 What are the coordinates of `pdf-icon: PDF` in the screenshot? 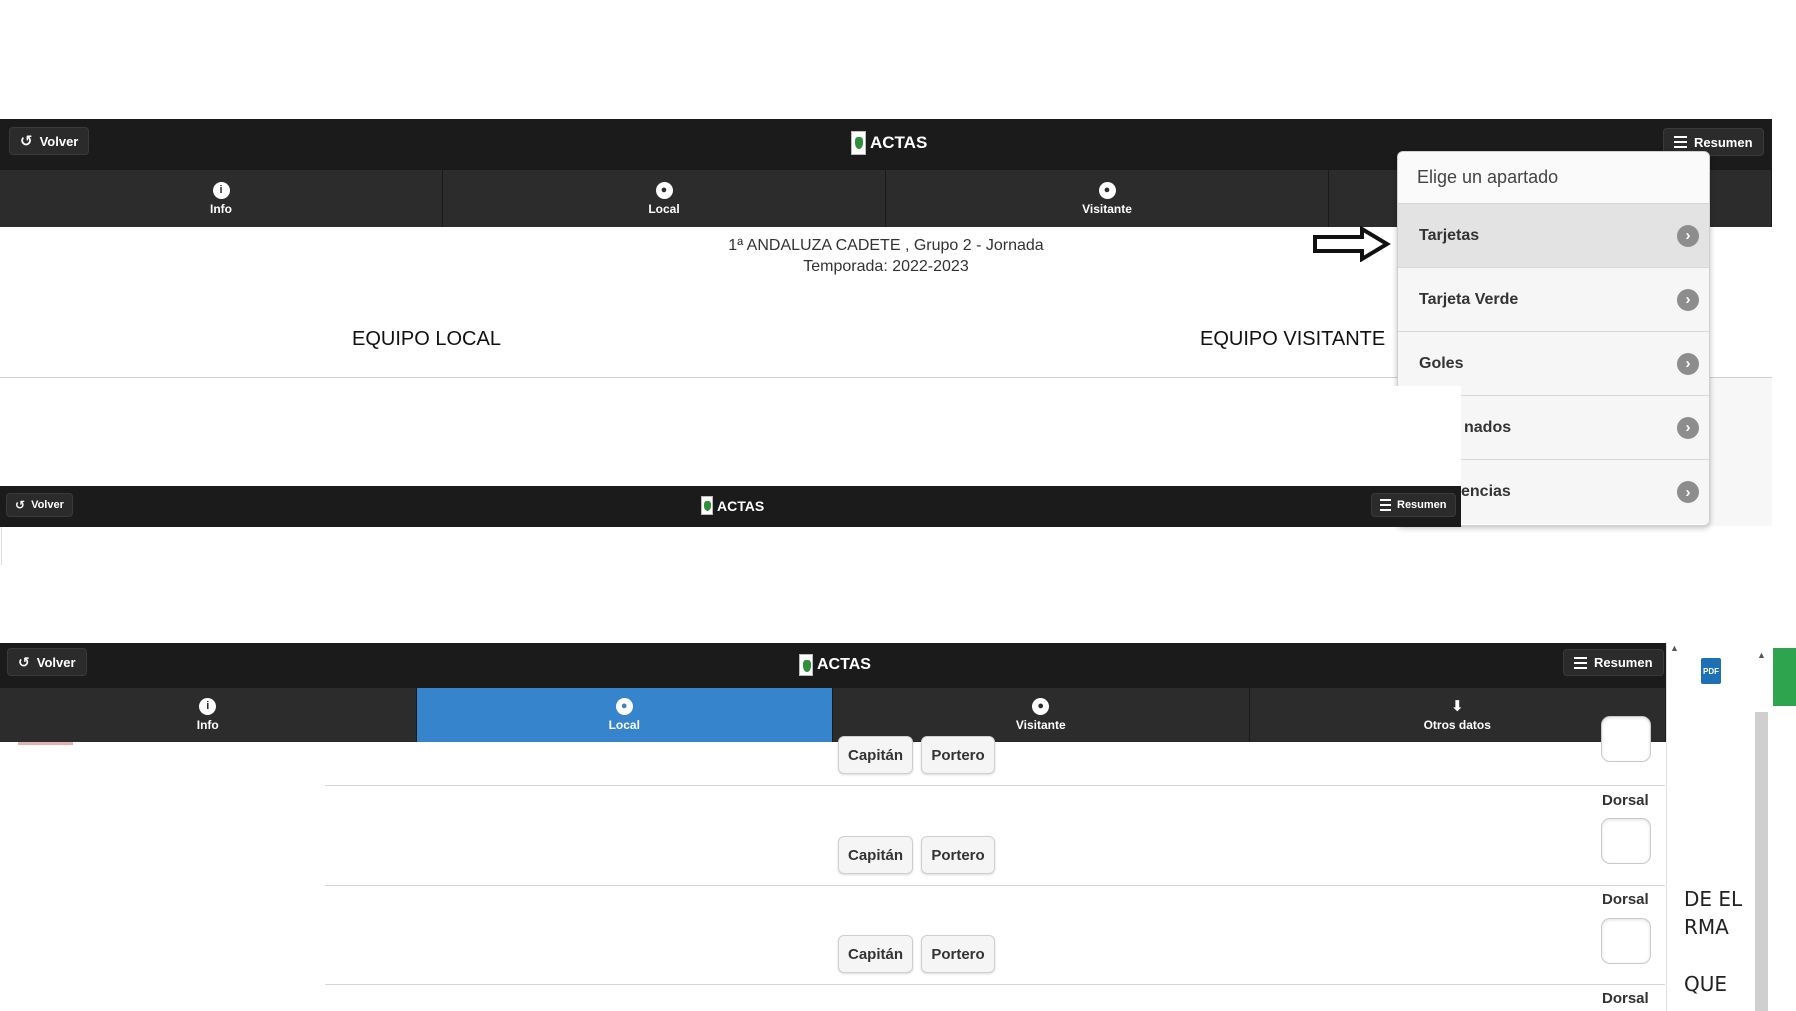 It's located at (1711, 671).